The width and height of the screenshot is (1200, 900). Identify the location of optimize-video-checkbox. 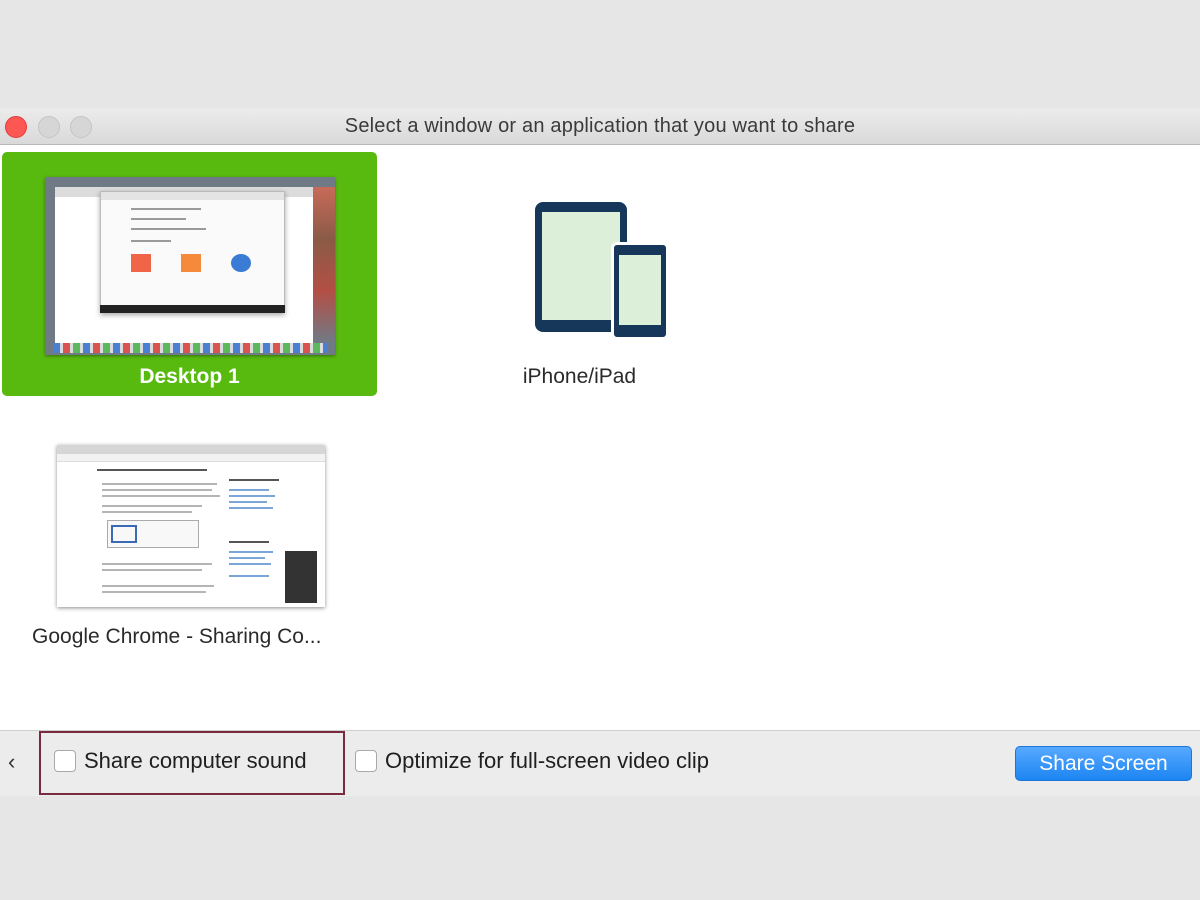
(366, 761).